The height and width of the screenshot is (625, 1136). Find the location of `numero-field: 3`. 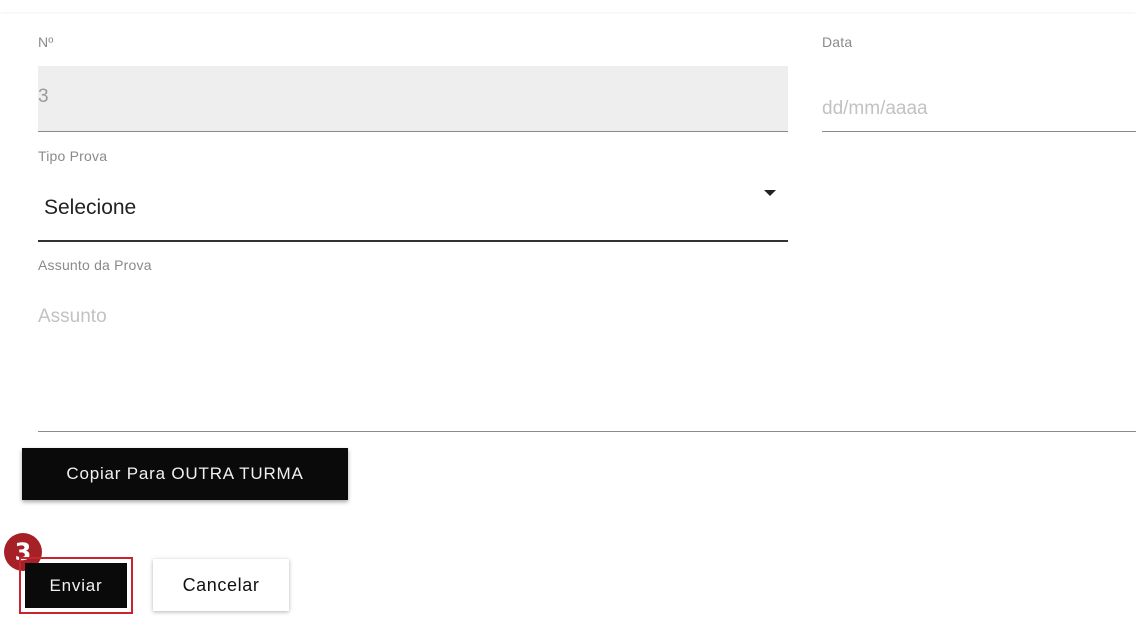

numero-field: 3 is located at coordinates (413, 99).